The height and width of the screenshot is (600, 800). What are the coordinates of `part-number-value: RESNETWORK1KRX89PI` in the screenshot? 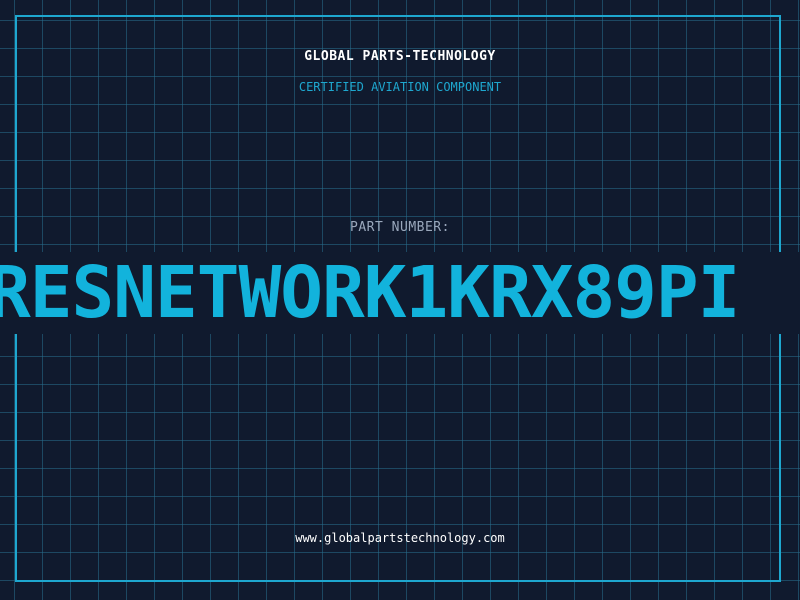 It's located at (370, 293).